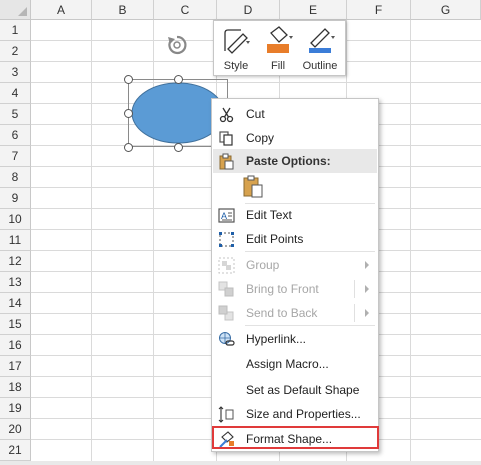  Describe the element at coordinates (240, 463) in the screenshot. I see `sheet-bottom-edge` at that location.